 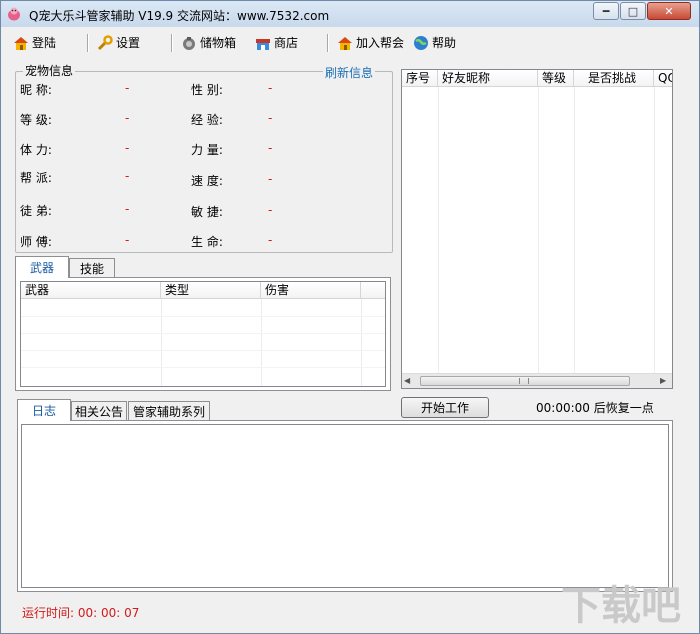 I want to click on wrench-icon, so click(x=105, y=42).